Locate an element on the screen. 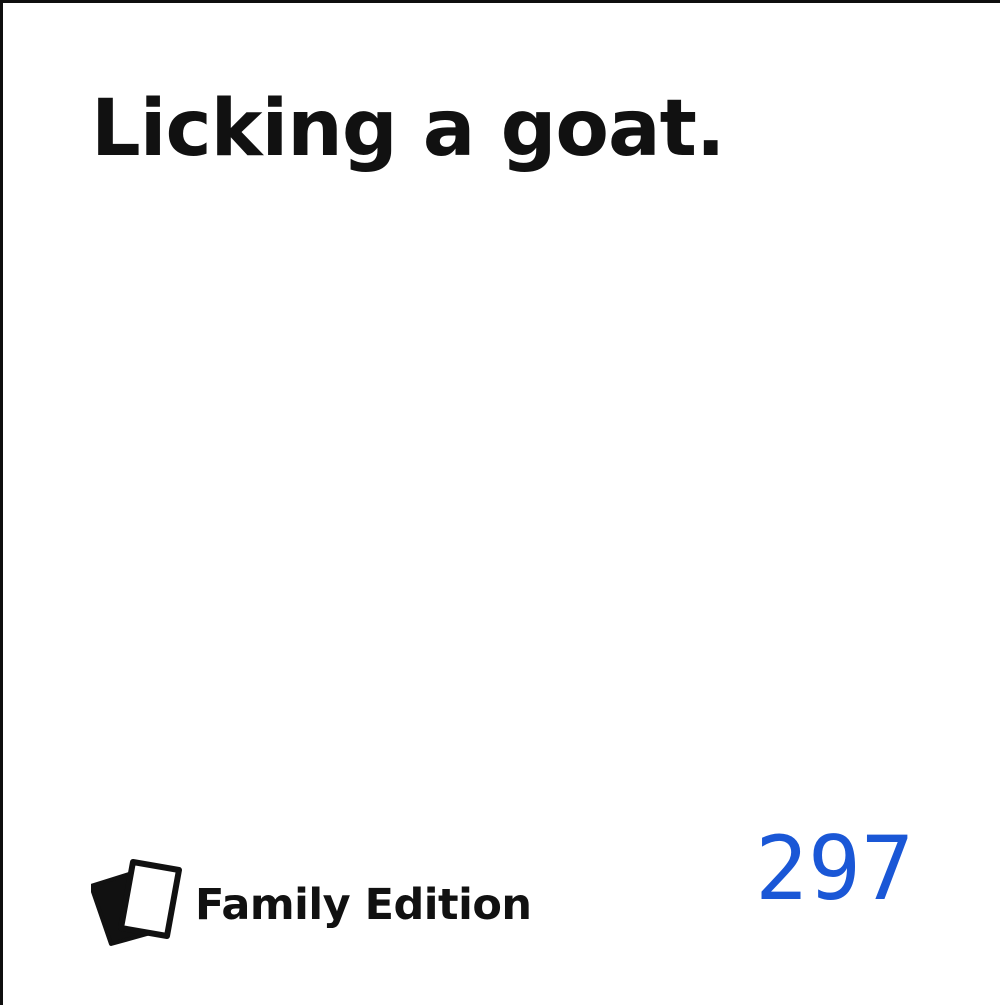 The height and width of the screenshot is (1005, 1000). card-text: Licking a goat. is located at coordinates (408, 129).